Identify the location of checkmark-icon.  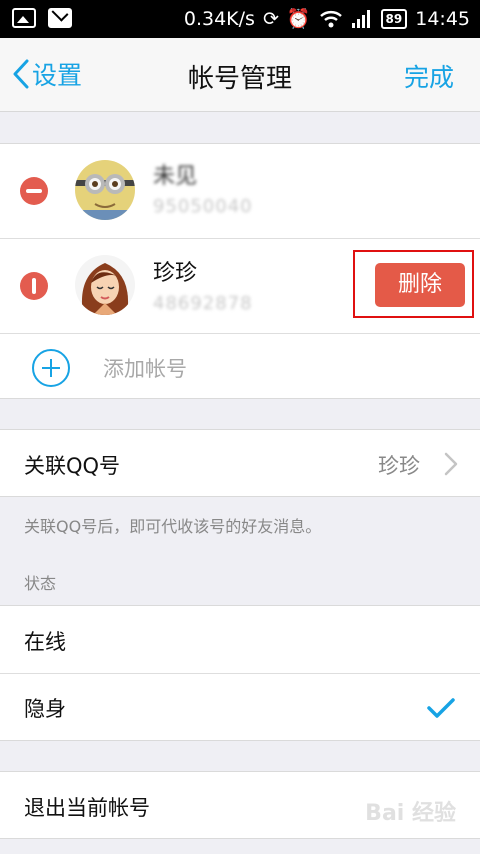
(441, 708).